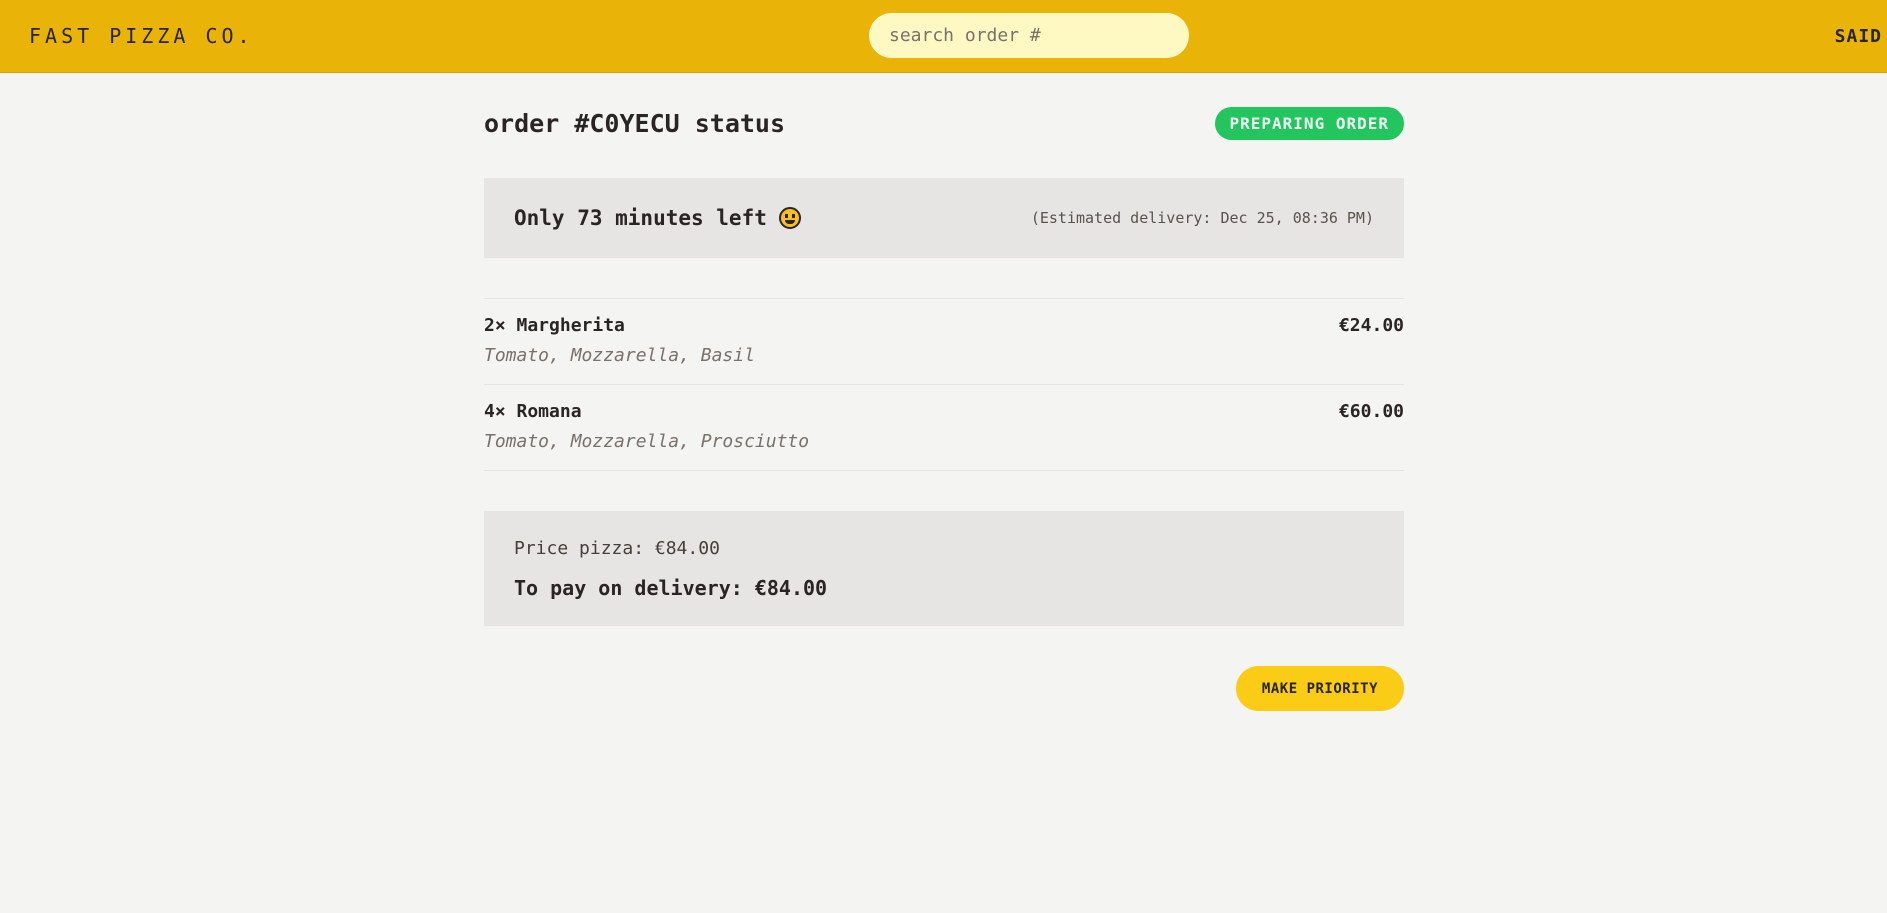 This screenshot has height=913, width=1887. What do you see at coordinates (617, 548) in the screenshot?
I see `price-pizza: Price pizza: €84.00` at bounding box center [617, 548].